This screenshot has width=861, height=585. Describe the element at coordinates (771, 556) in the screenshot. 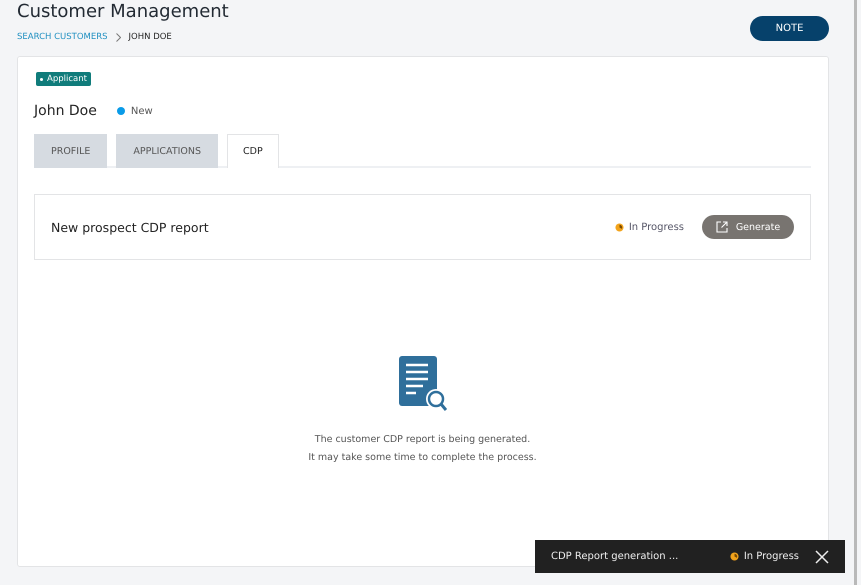

I see `toast-status: In Progress` at that location.